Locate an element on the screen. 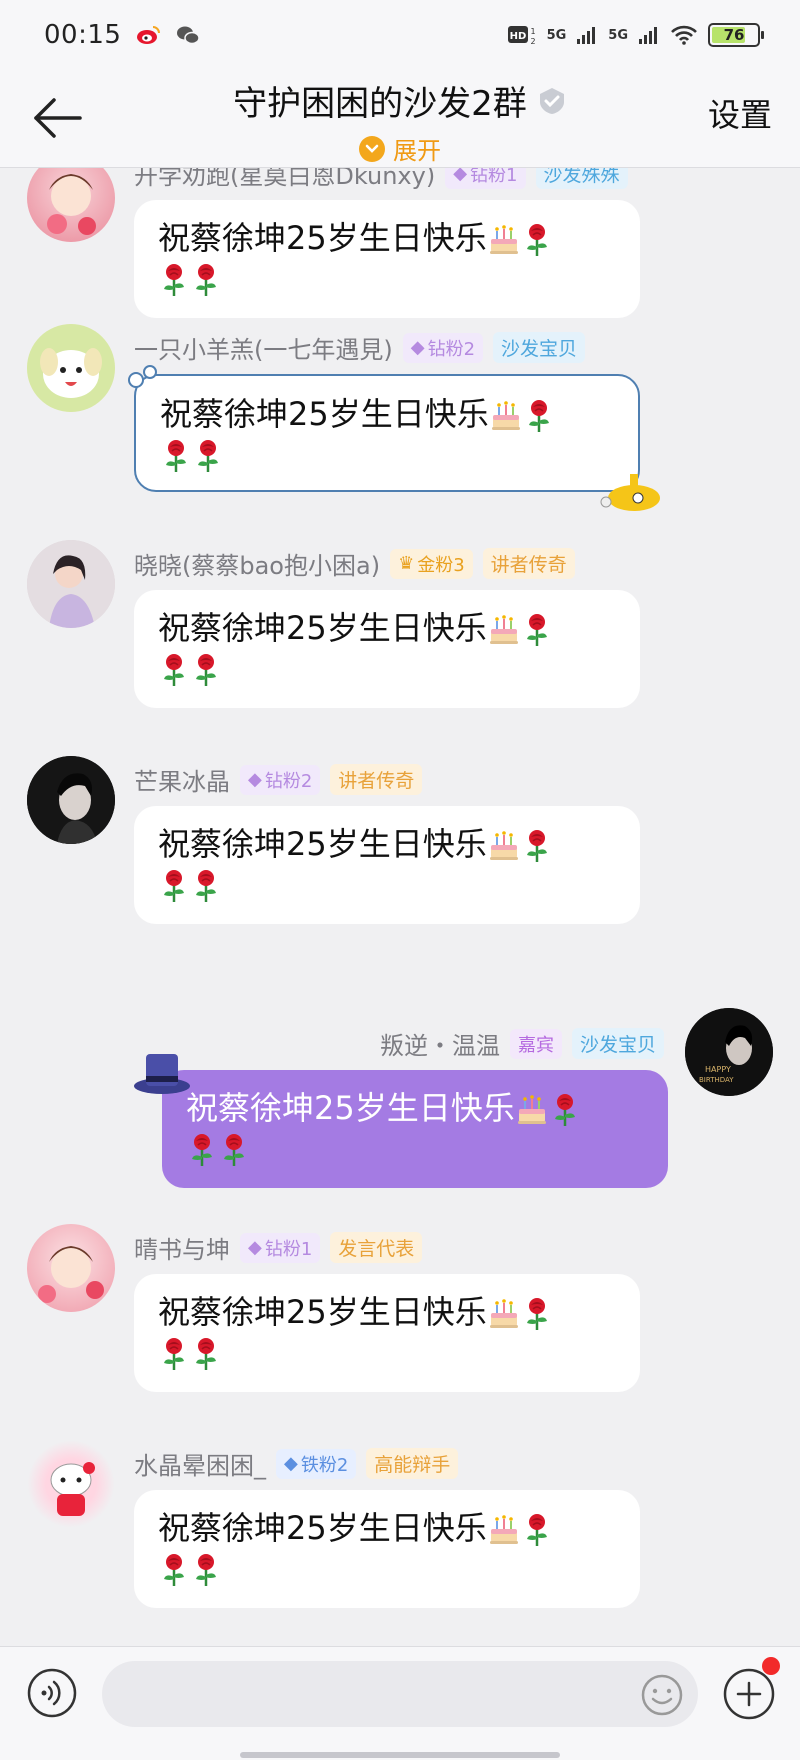  battery-text: 76 is located at coordinates (734, 35).